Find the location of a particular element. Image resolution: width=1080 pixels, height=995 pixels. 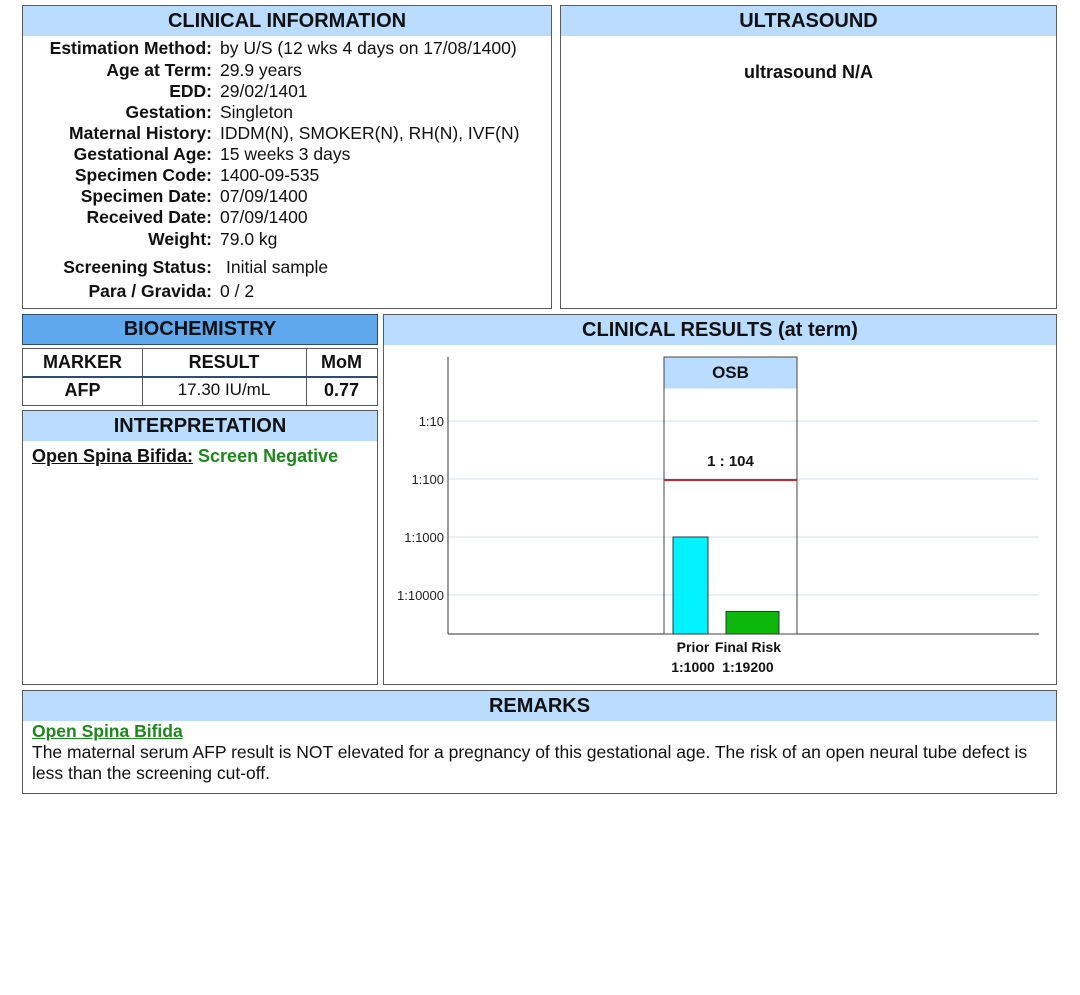

remarks-title: REMARKS is located at coordinates (539, 706).